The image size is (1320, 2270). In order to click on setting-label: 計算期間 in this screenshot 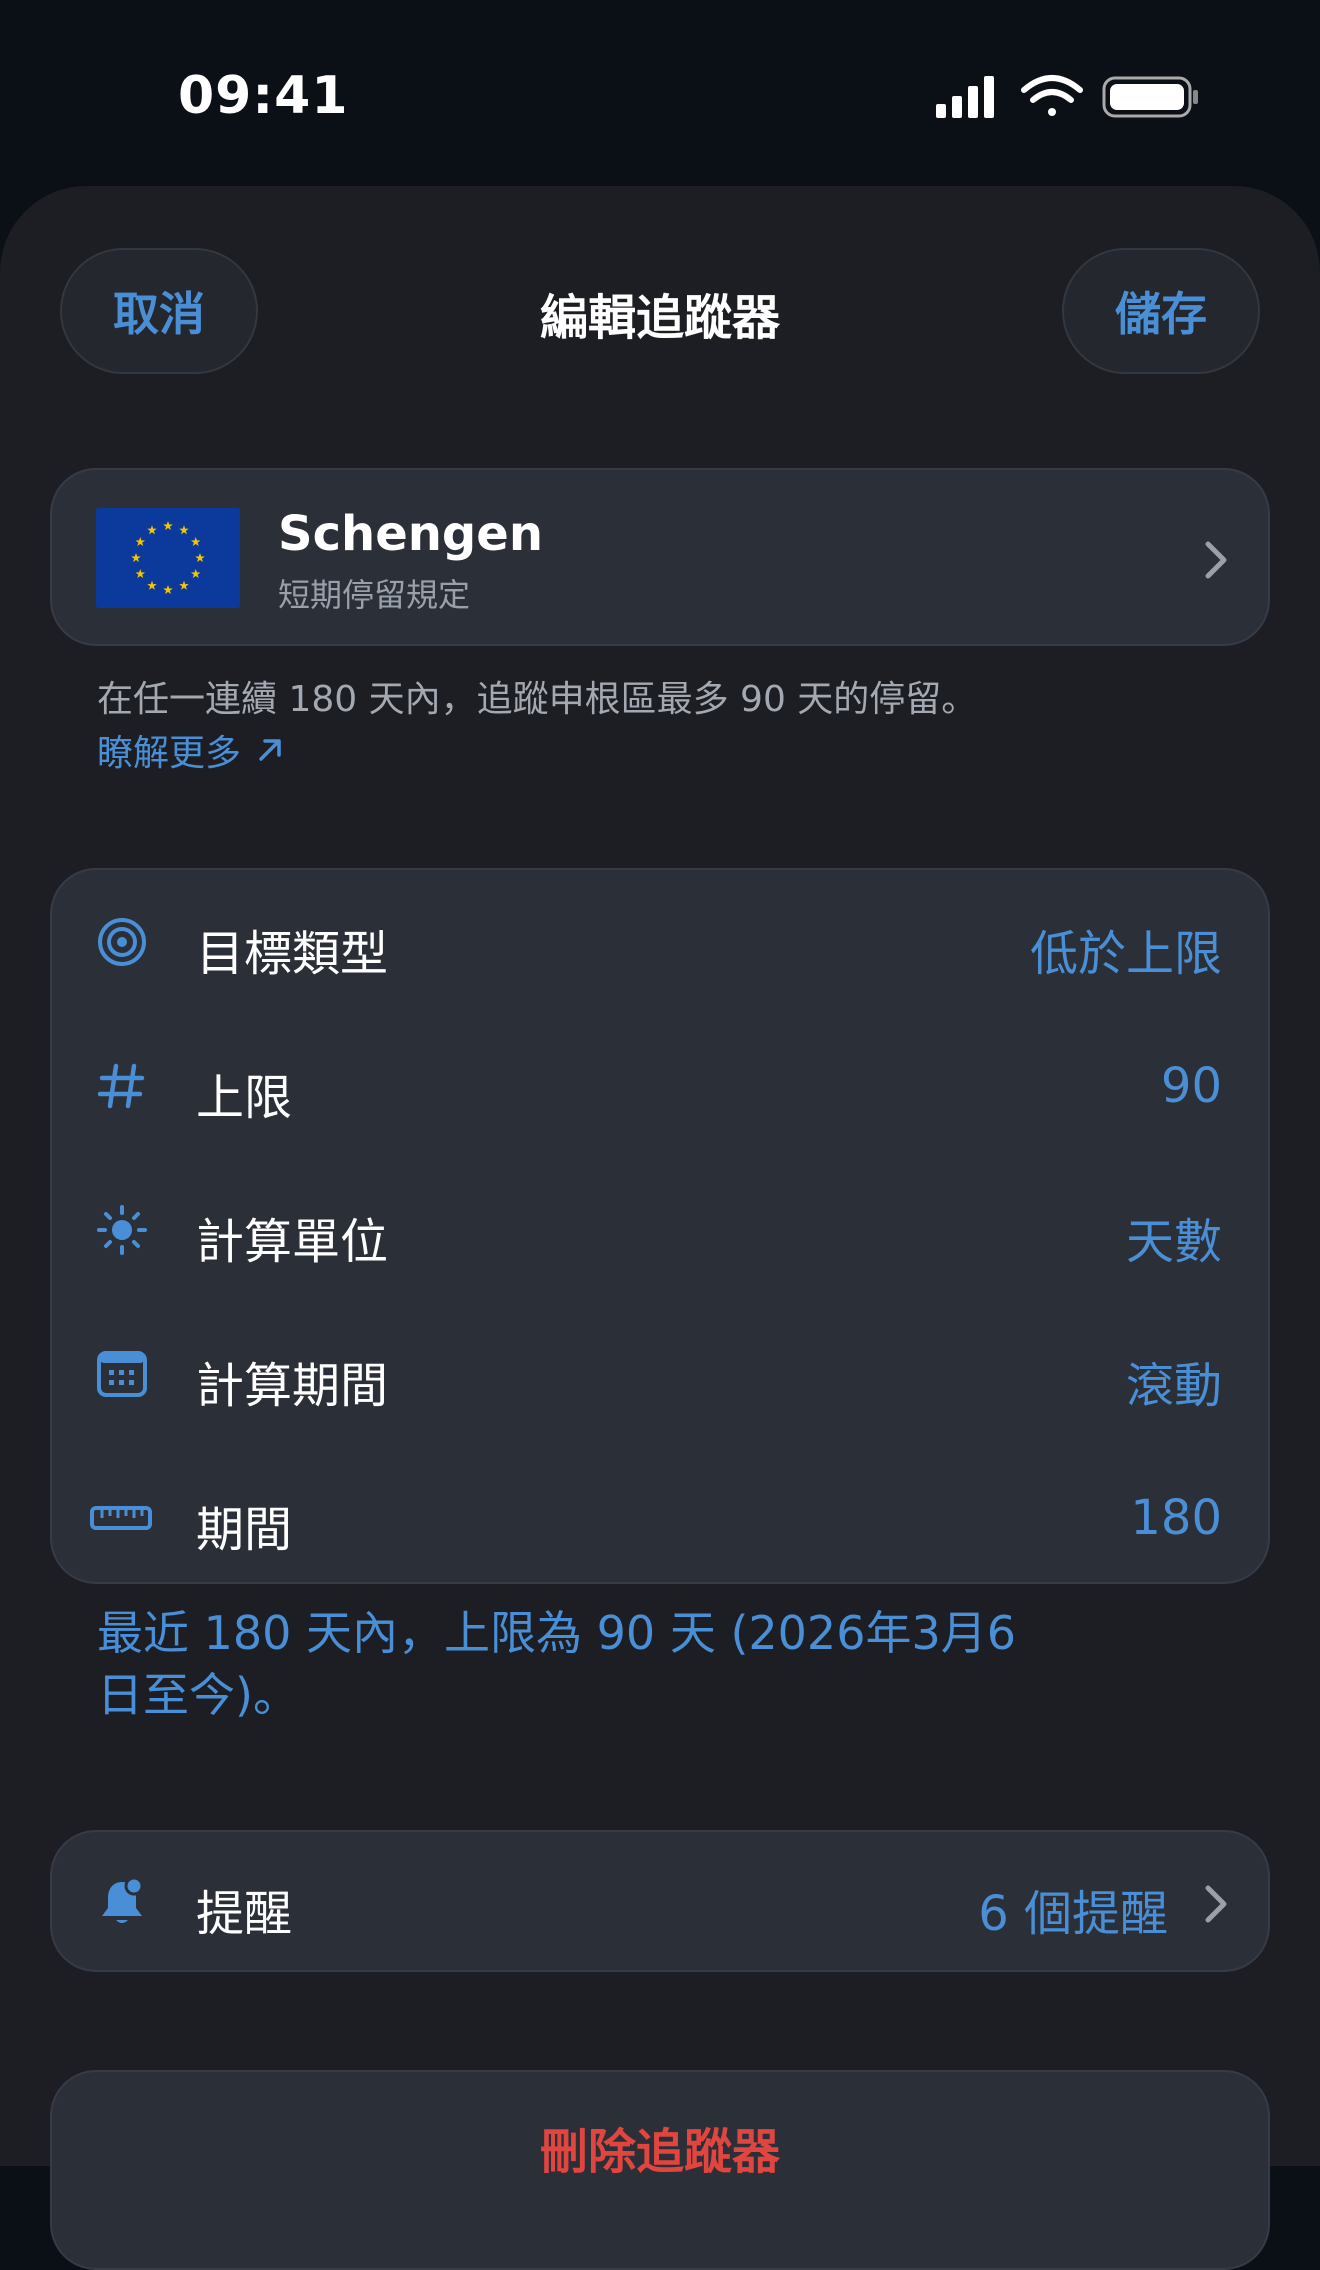, I will do `click(292, 1386)`.